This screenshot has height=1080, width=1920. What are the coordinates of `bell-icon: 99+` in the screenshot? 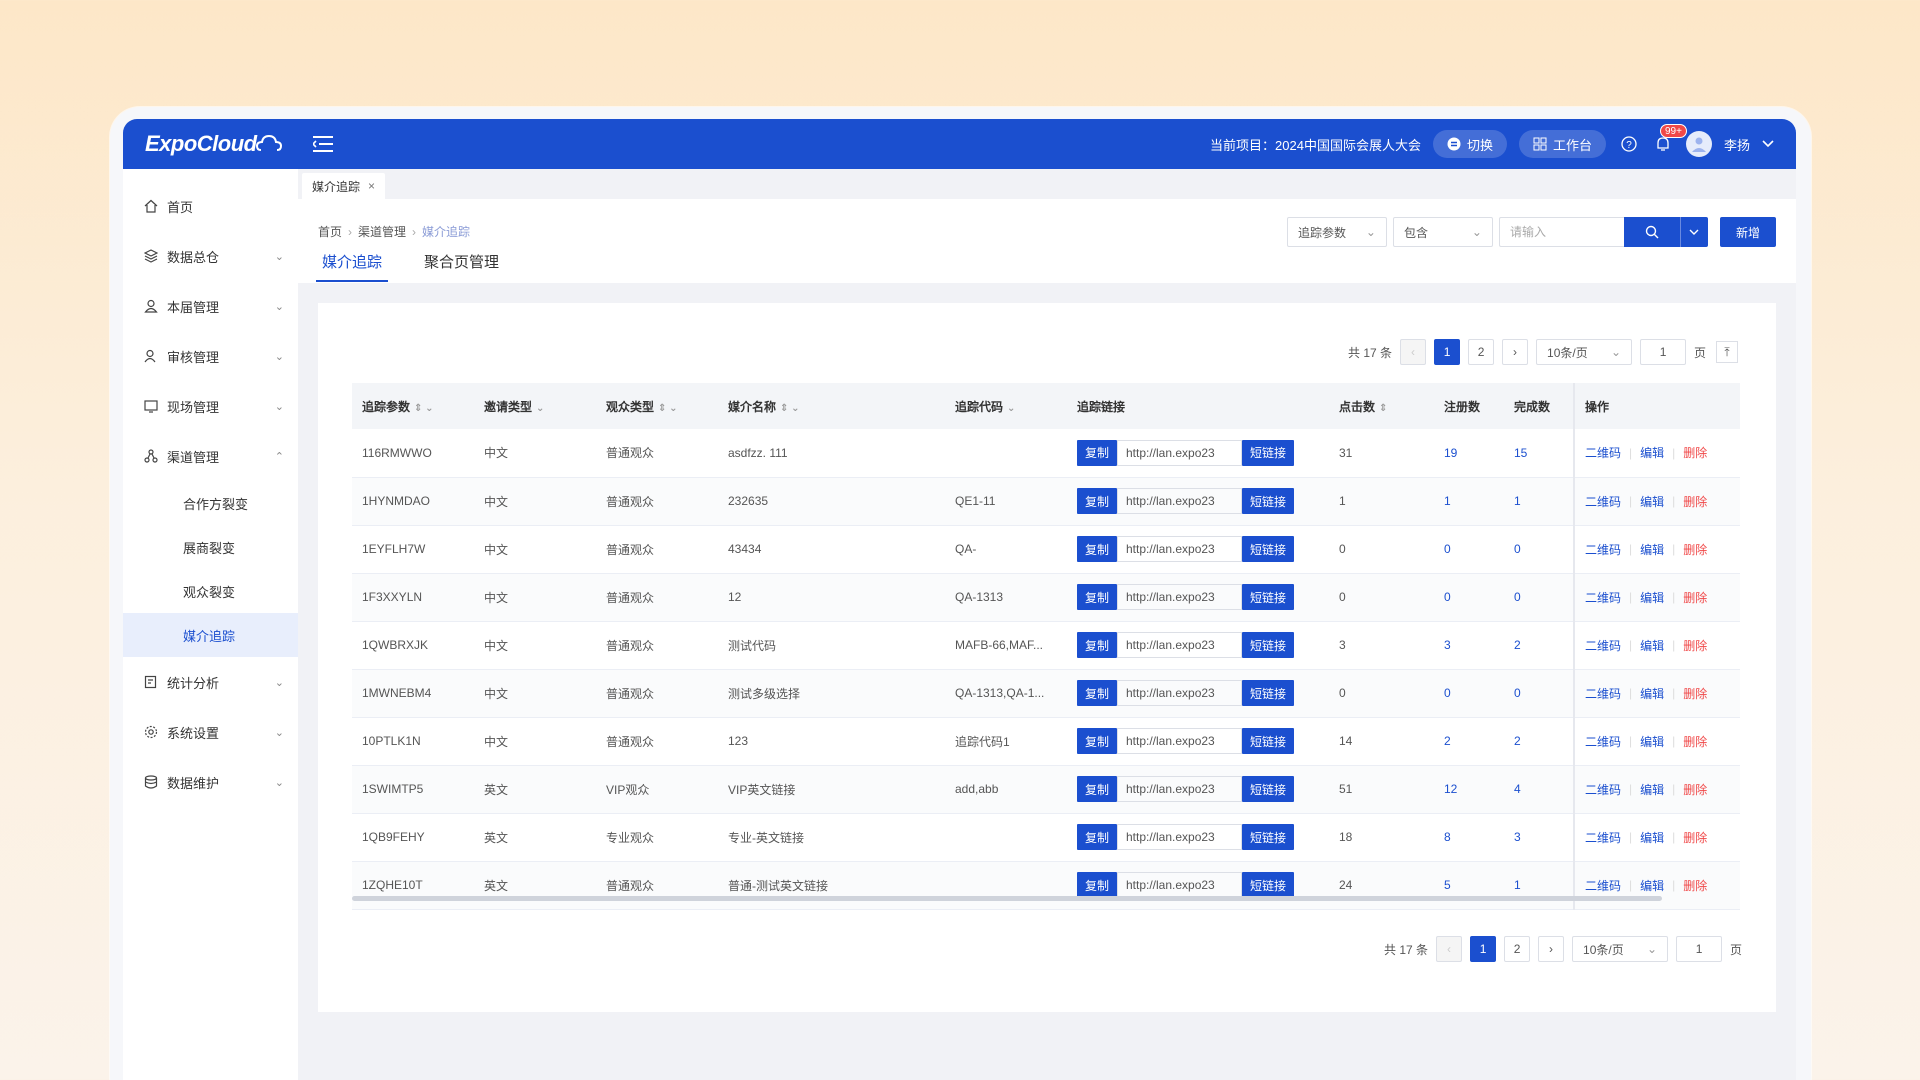 It's located at (1669, 139).